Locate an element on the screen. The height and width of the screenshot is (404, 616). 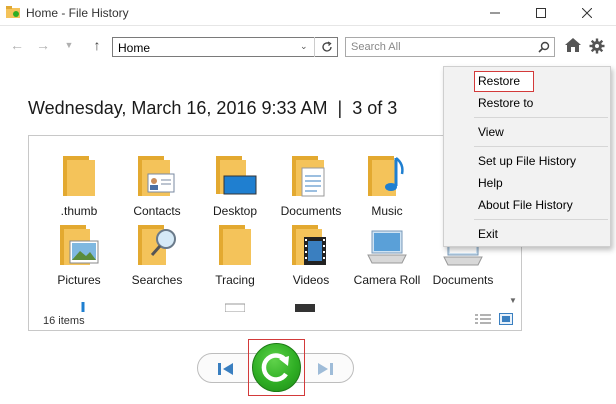
file-item: Music is located at coordinates (387, 184).